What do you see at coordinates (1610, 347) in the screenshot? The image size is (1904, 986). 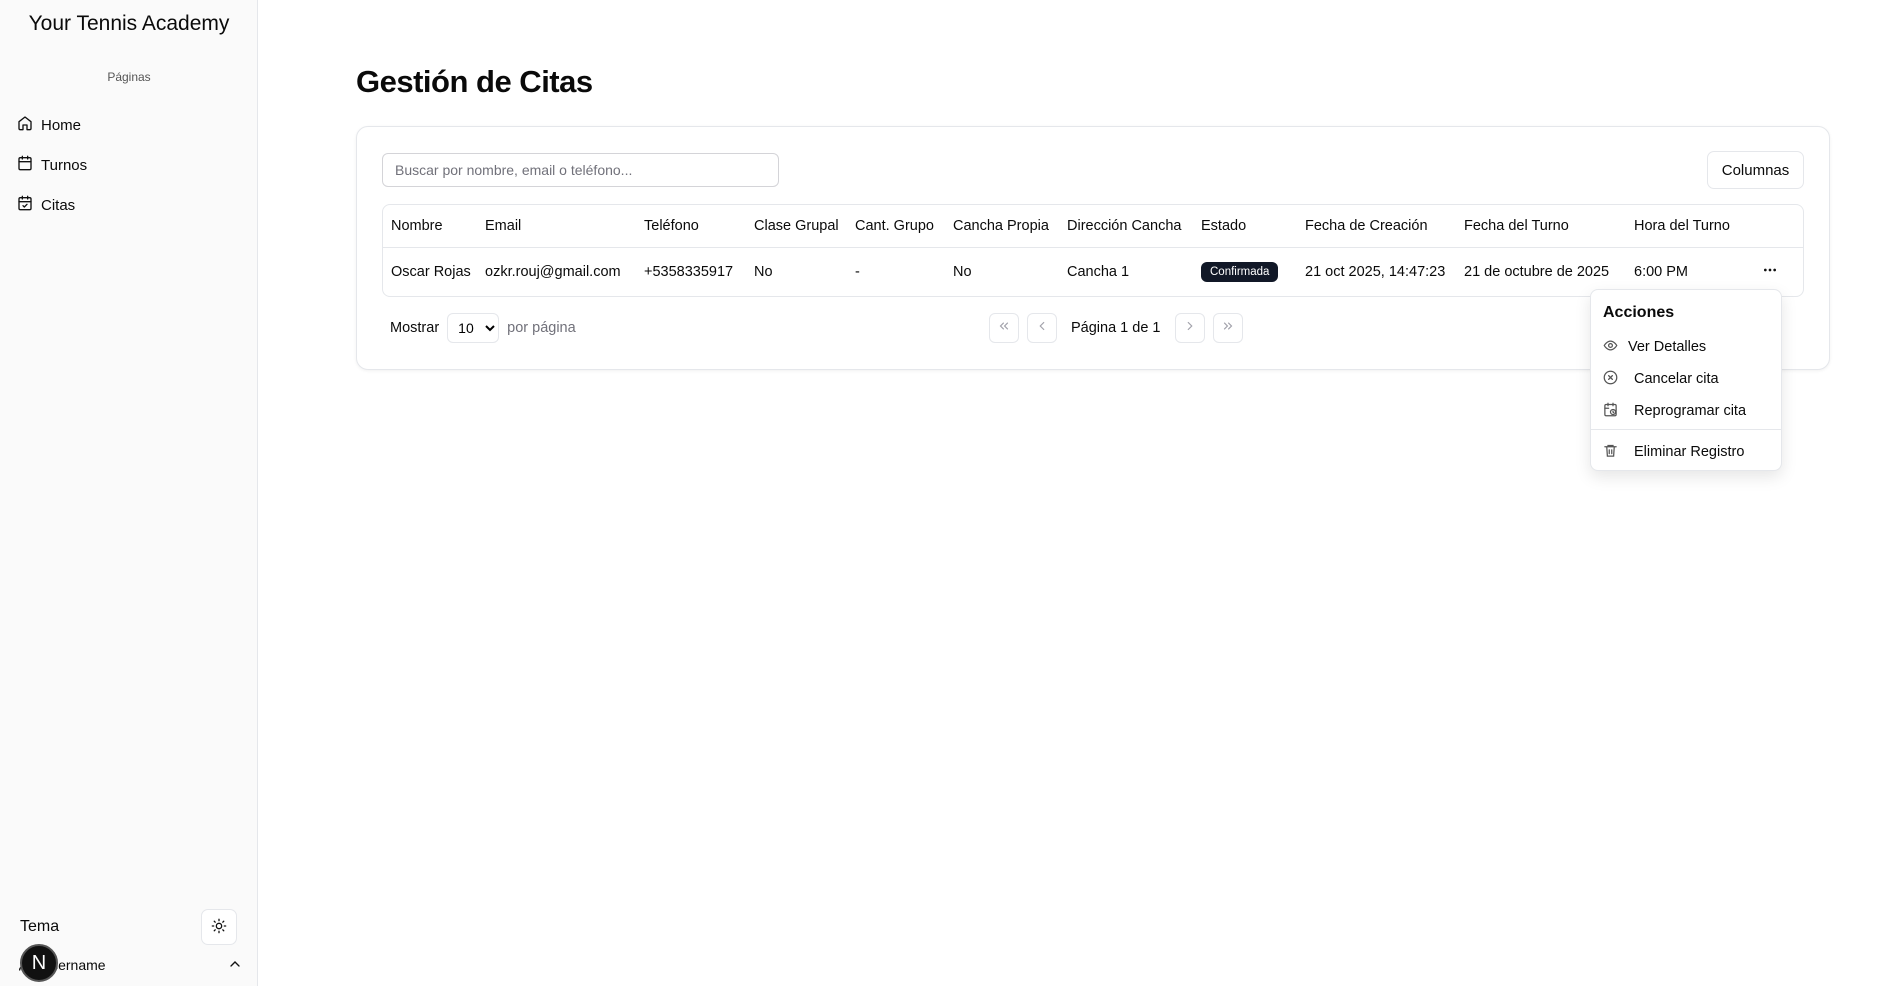 I see `eye-icon` at bounding box center [1610, 347].